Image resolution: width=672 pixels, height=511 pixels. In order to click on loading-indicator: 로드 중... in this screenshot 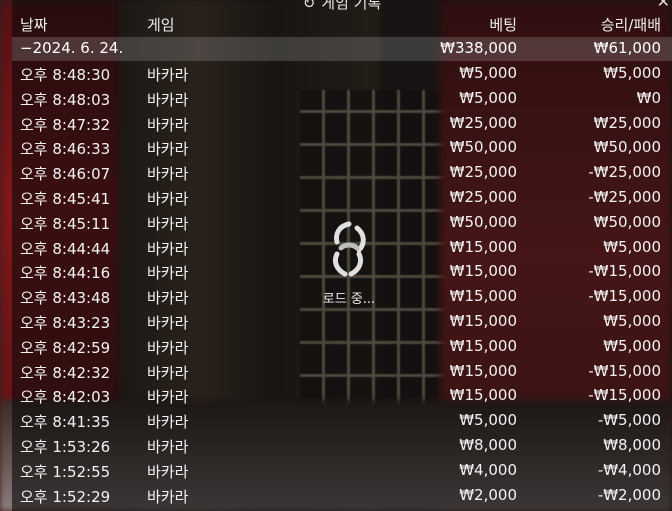, I will do `click(349, 263)`.